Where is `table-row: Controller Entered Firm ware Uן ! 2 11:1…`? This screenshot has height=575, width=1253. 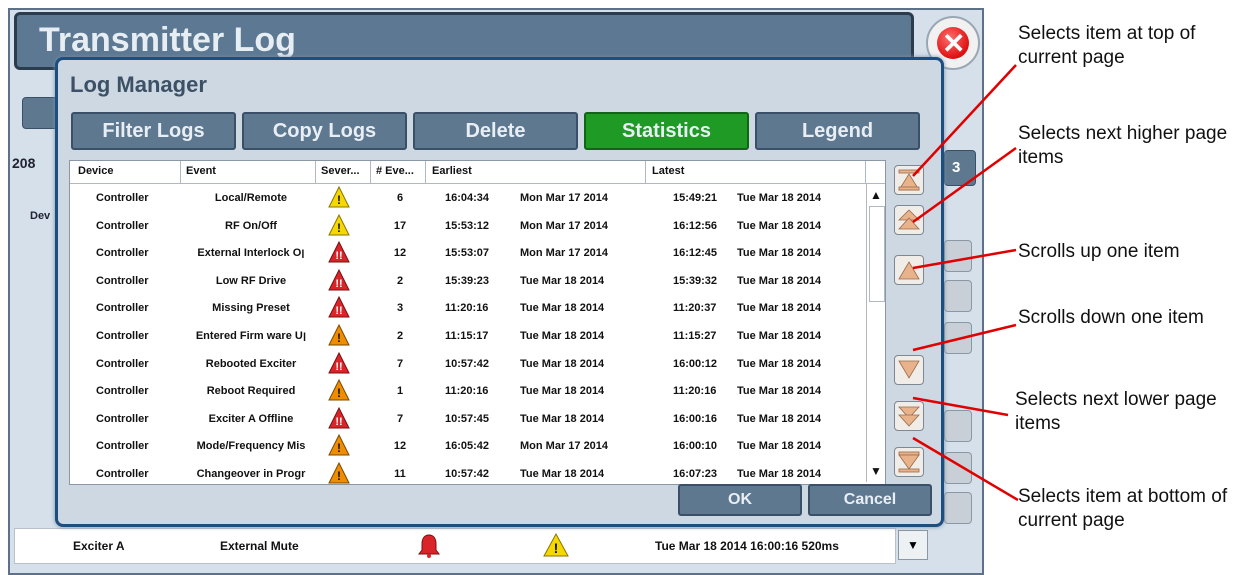 table-row: Controller Entered Firm ware Uן ! 2 11:1… is located at coordinates (467, 336).